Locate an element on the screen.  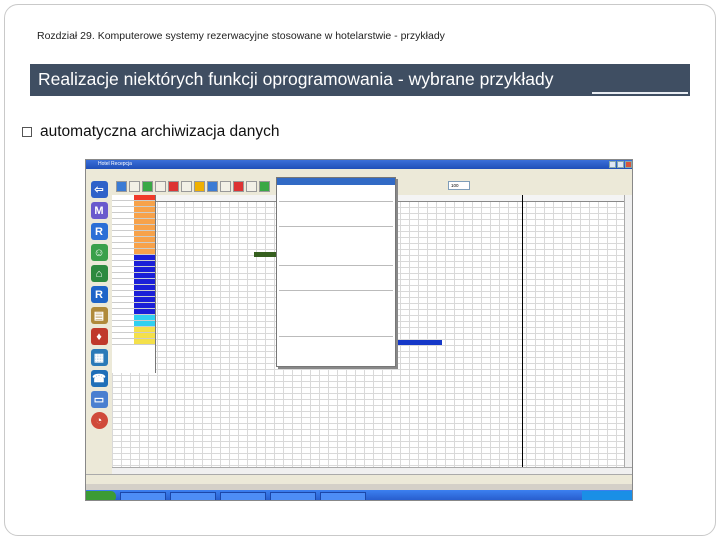
horizontal-scrollbar is located at coordinates (372, 470).